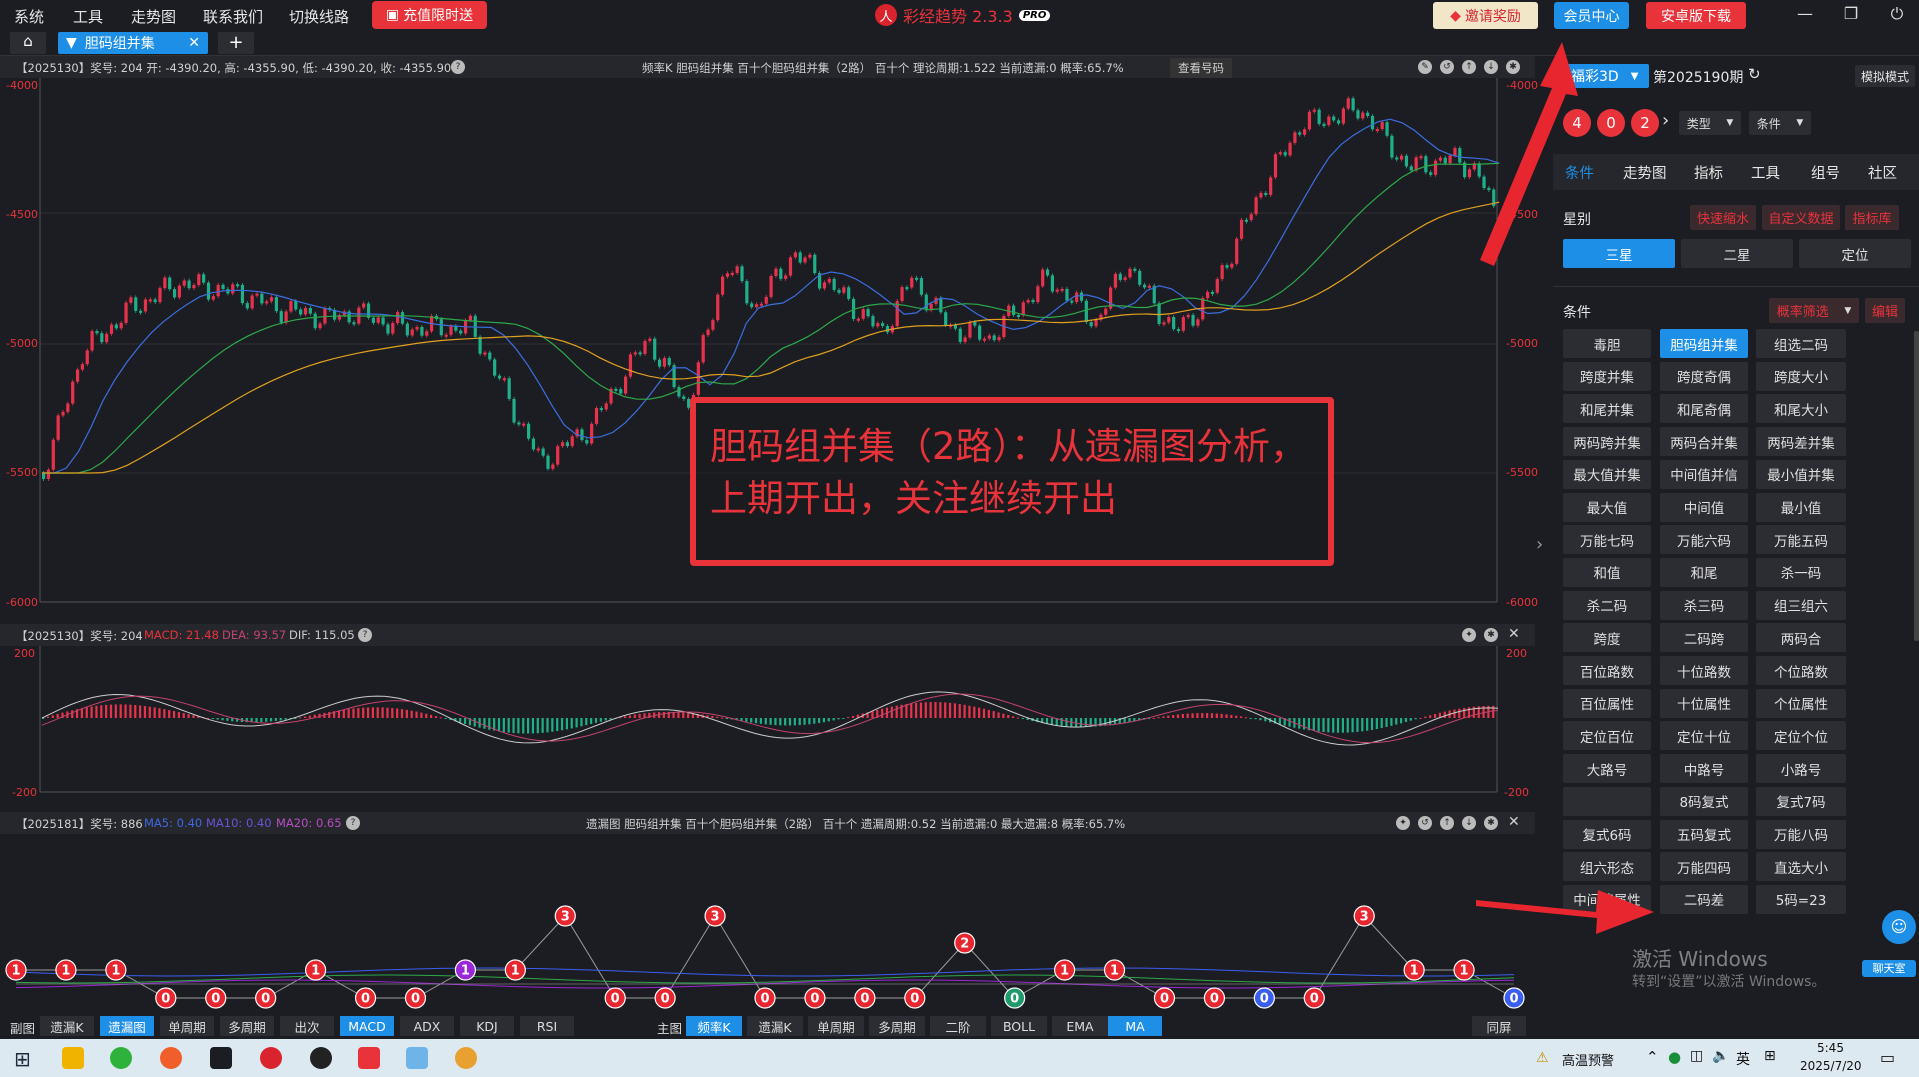 This screenshot has width=1919, height=1077. I want to click on condition-btn: 十位属性, so click(1704, 703).